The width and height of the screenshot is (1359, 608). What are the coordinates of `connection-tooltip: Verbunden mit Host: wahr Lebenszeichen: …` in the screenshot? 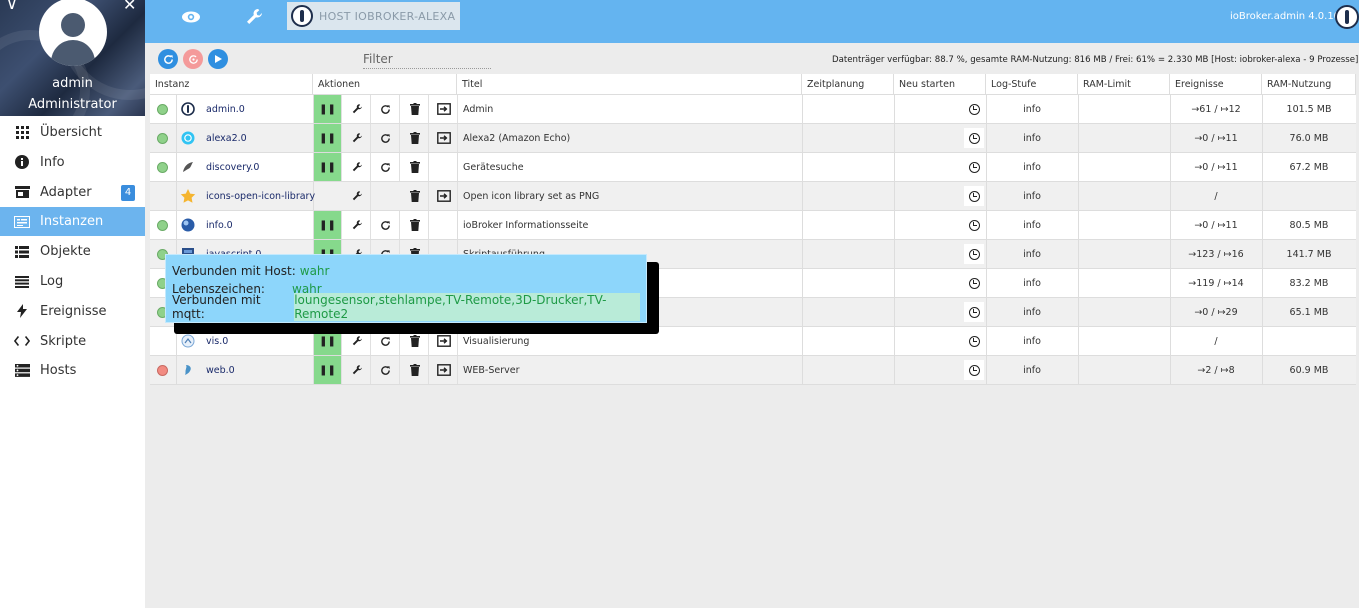 It's located at (406, 288).